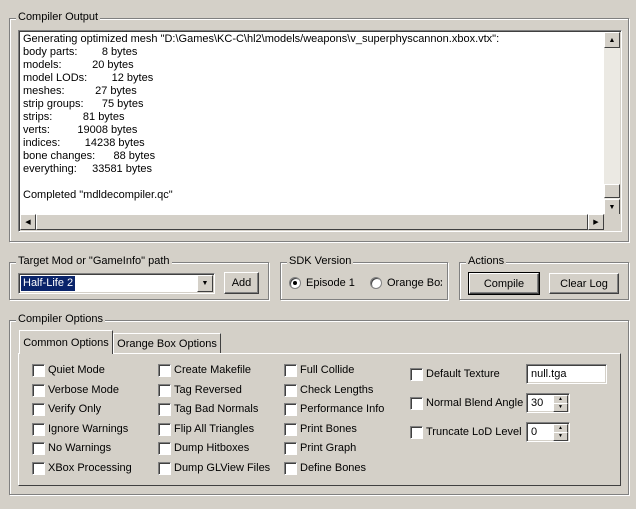 The image size is (636, 509). Describe the element at coordinates (78, 65) in the screenshot. I see `log-line: models: 20 bytes` at that location.